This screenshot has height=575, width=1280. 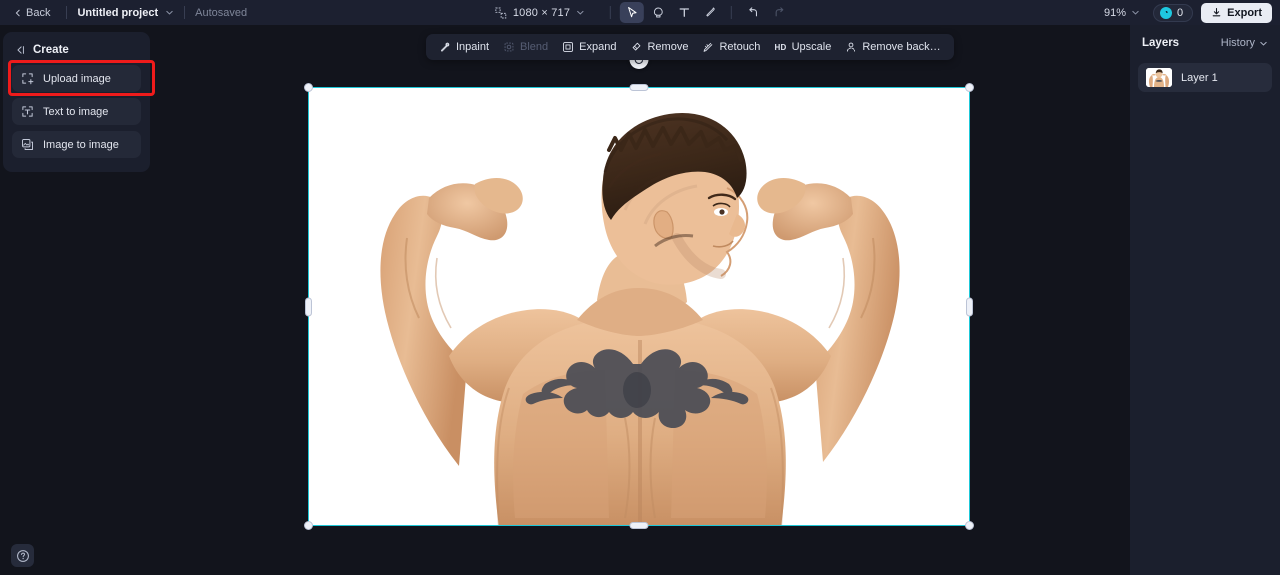 What do you see at coordinates (1173, 12) in the screenshot?
I see `credits-badge: ◔ 0` at bounding box center [1173, 12].